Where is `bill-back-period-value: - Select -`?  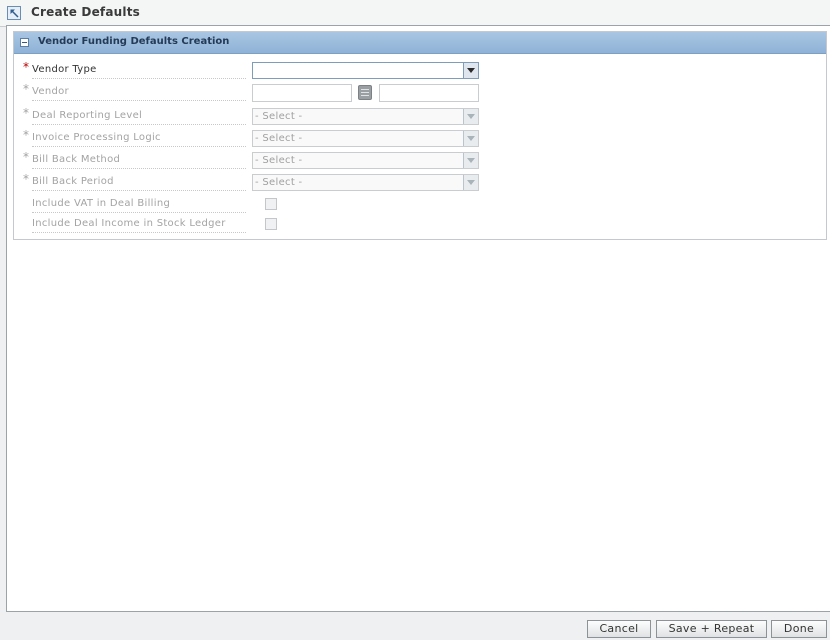
bill-back-period-value: - Select - is located at coordinates (279, 182).